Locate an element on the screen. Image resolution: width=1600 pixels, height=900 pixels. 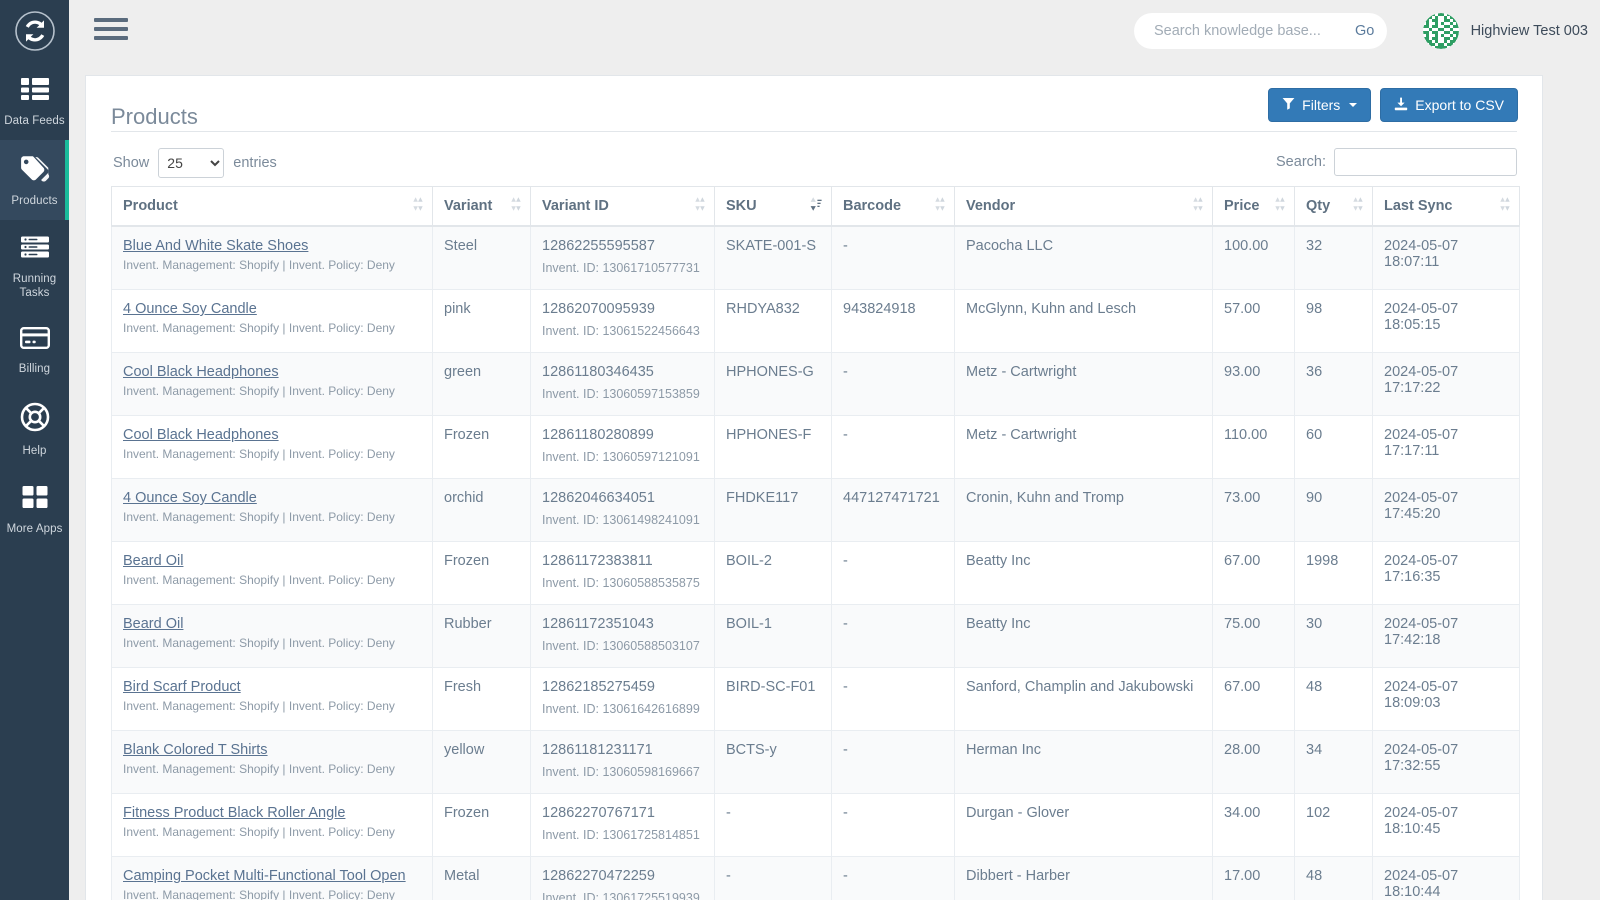
sidebar-item-billing: Billing is located at coordinates (34, 350).